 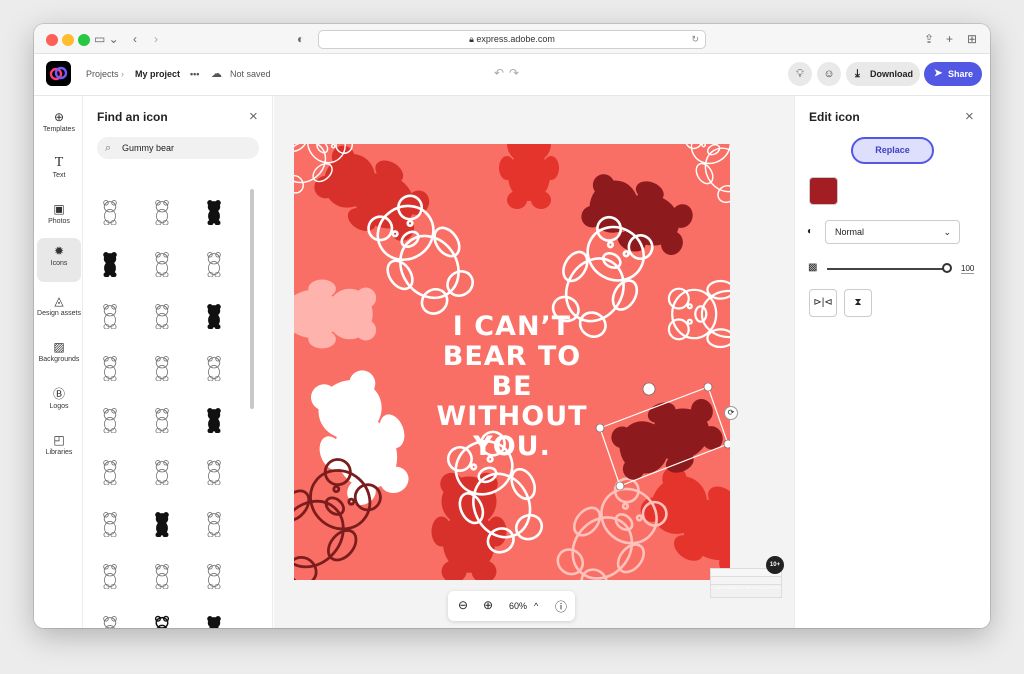 I want to click on rail-item-libraries: ◰ Libraries, so click(x=59, y=449).